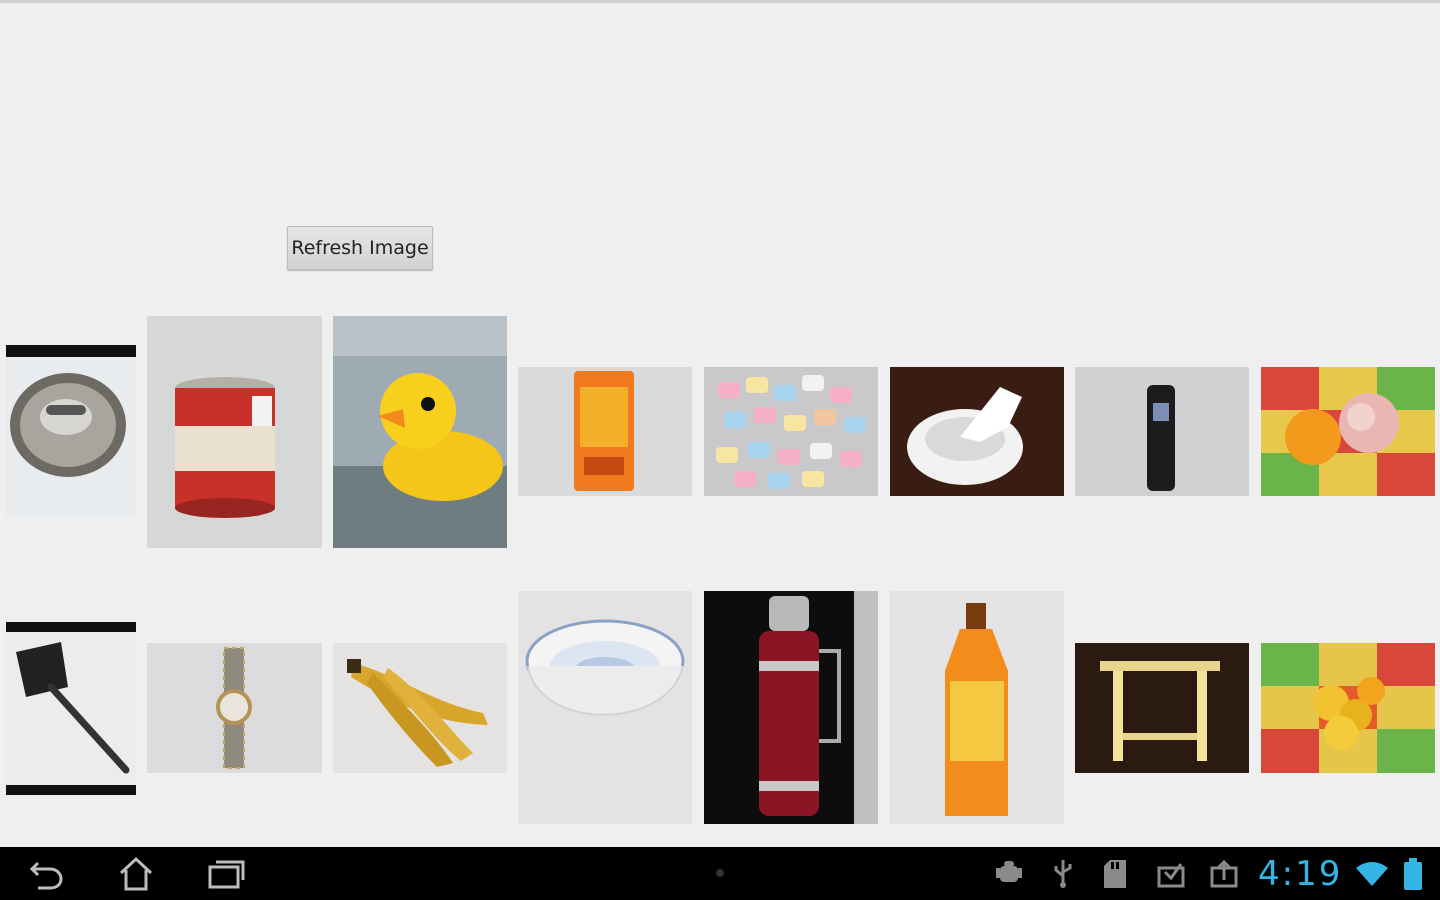  I want to click on image-wooden-stool, so click(1162, 708).